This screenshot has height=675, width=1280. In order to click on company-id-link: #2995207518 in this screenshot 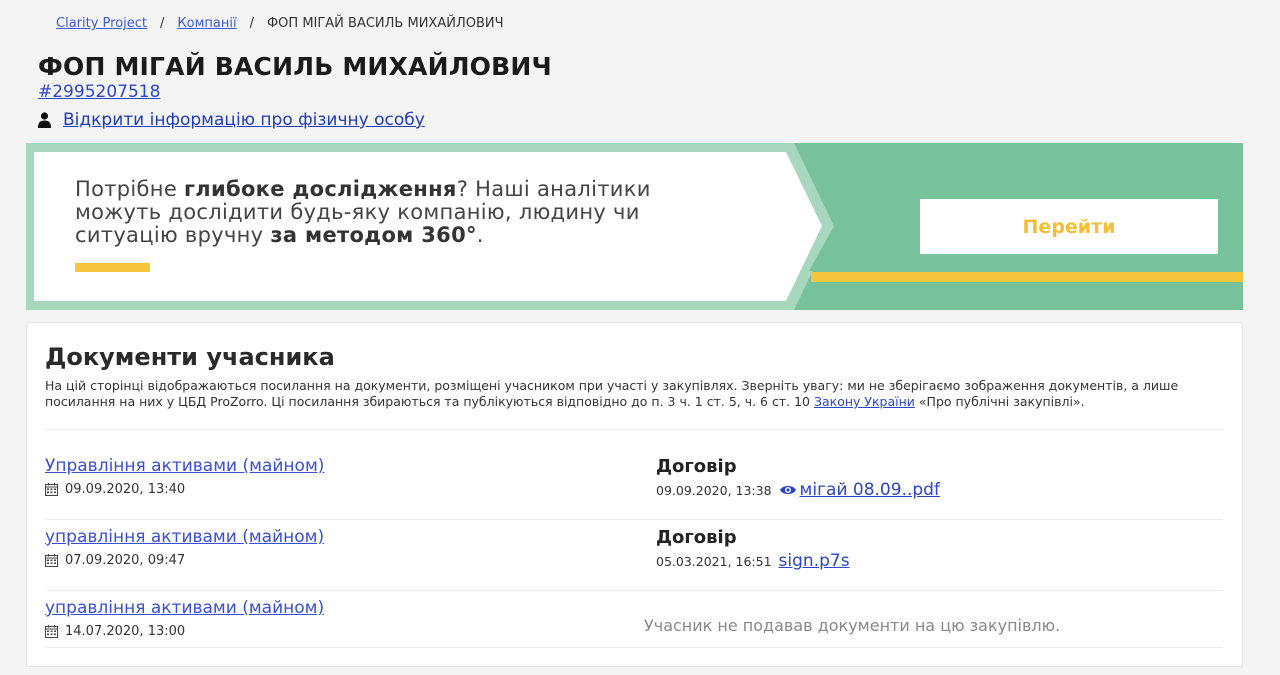, I will do `click(99, 92)`.